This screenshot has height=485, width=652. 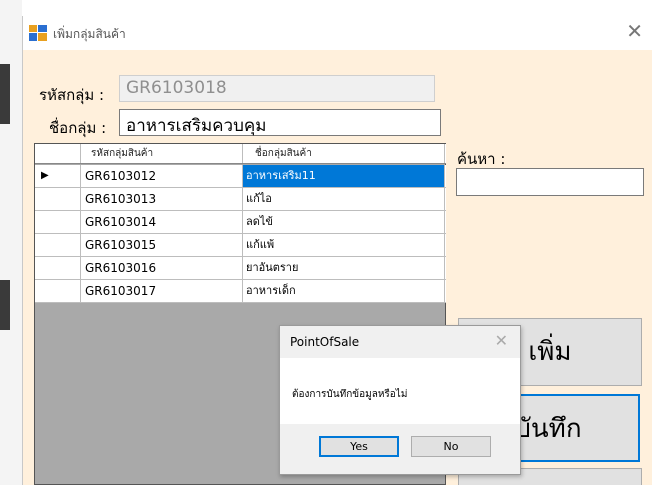 I want to click on window-title: เพิ่มกลุ่มสินค้า, so click(x=89, y=34).